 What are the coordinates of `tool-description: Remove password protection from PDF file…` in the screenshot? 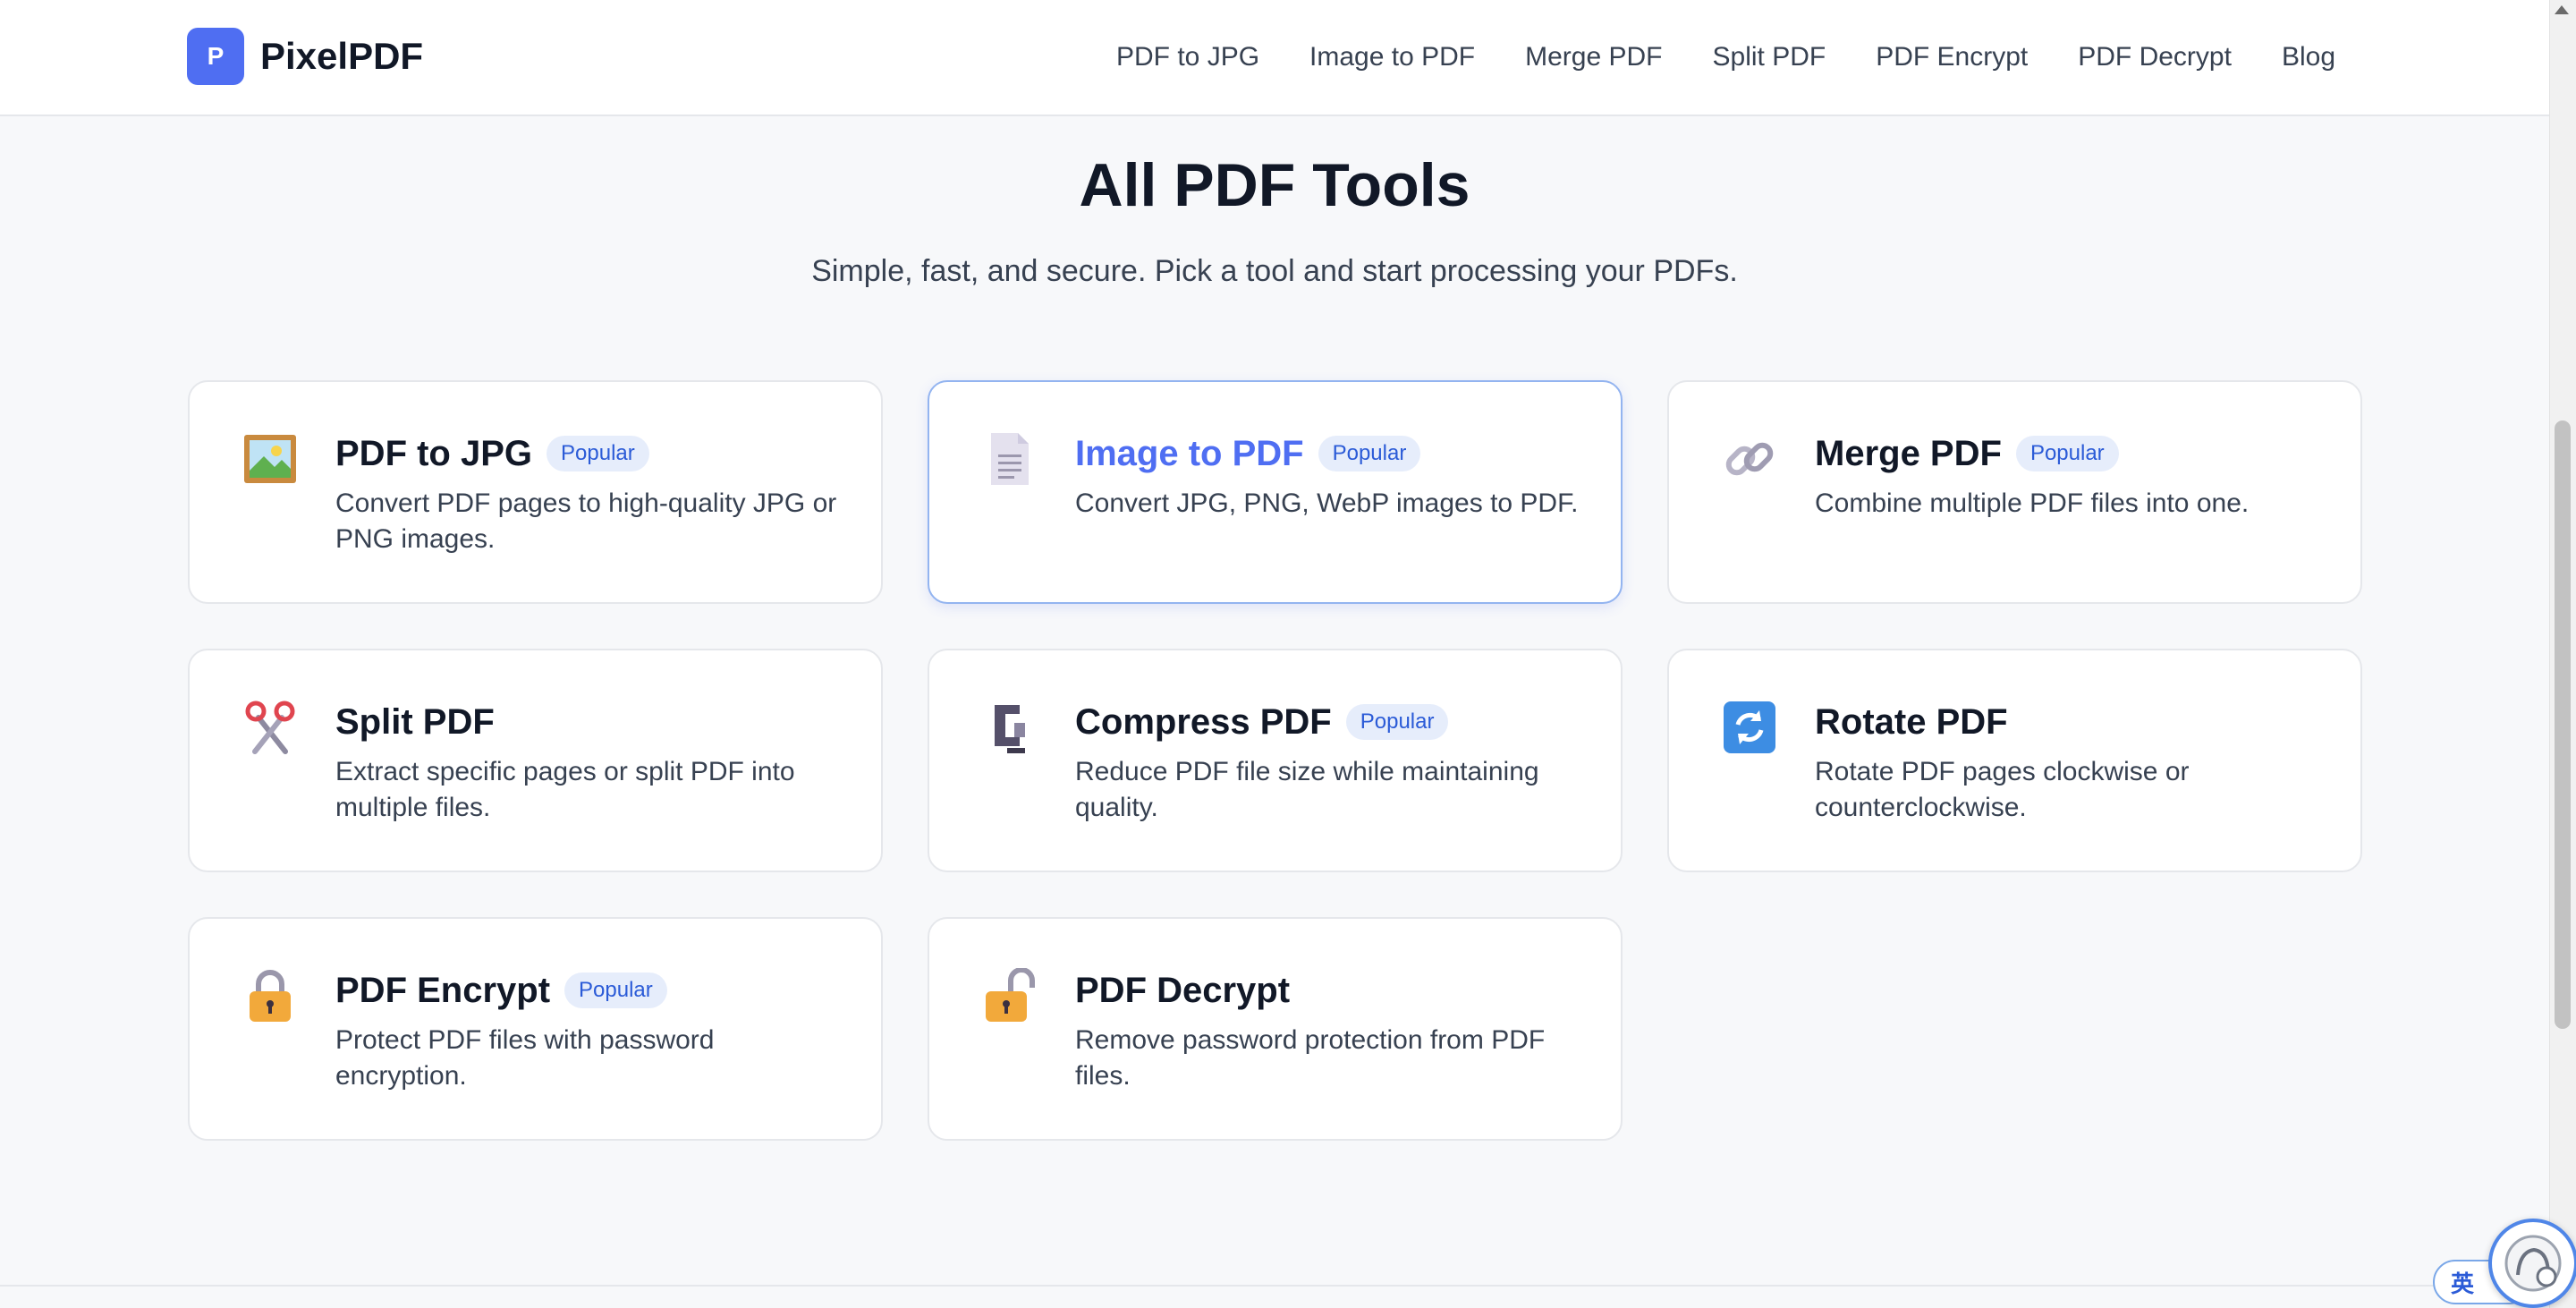 It's located at (1310, 1058).